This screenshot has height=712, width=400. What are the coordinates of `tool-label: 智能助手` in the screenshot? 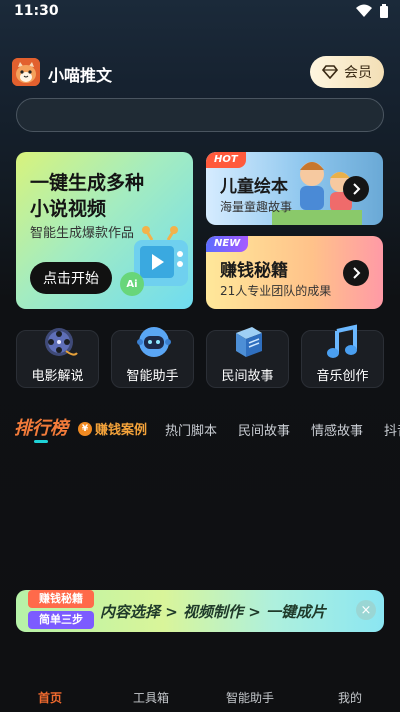 It's located at (152, 376).